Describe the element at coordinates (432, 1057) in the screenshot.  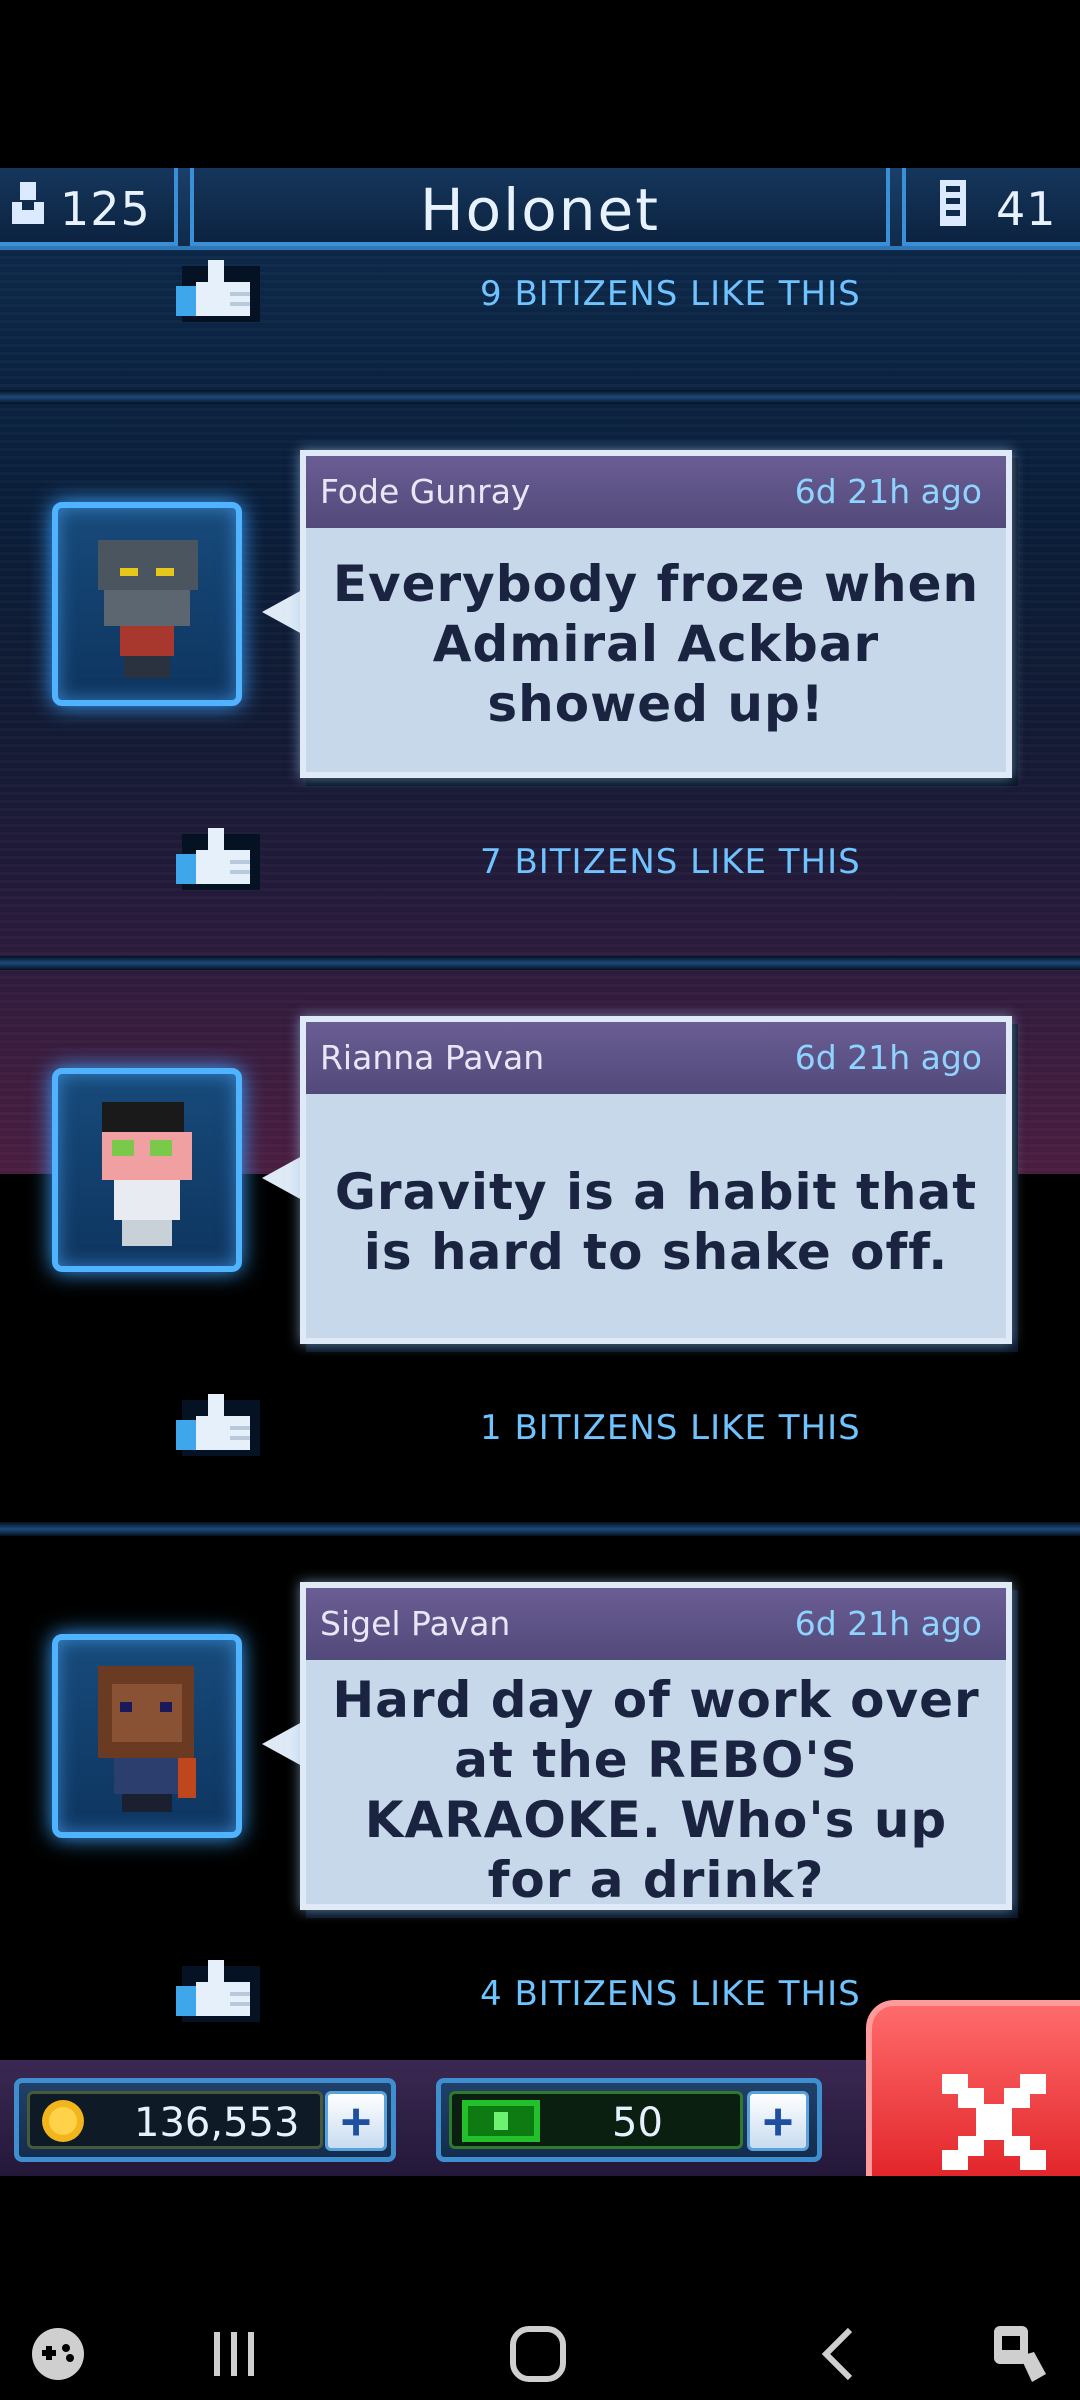
I see `post-author: Rianna Pavan` at that location.